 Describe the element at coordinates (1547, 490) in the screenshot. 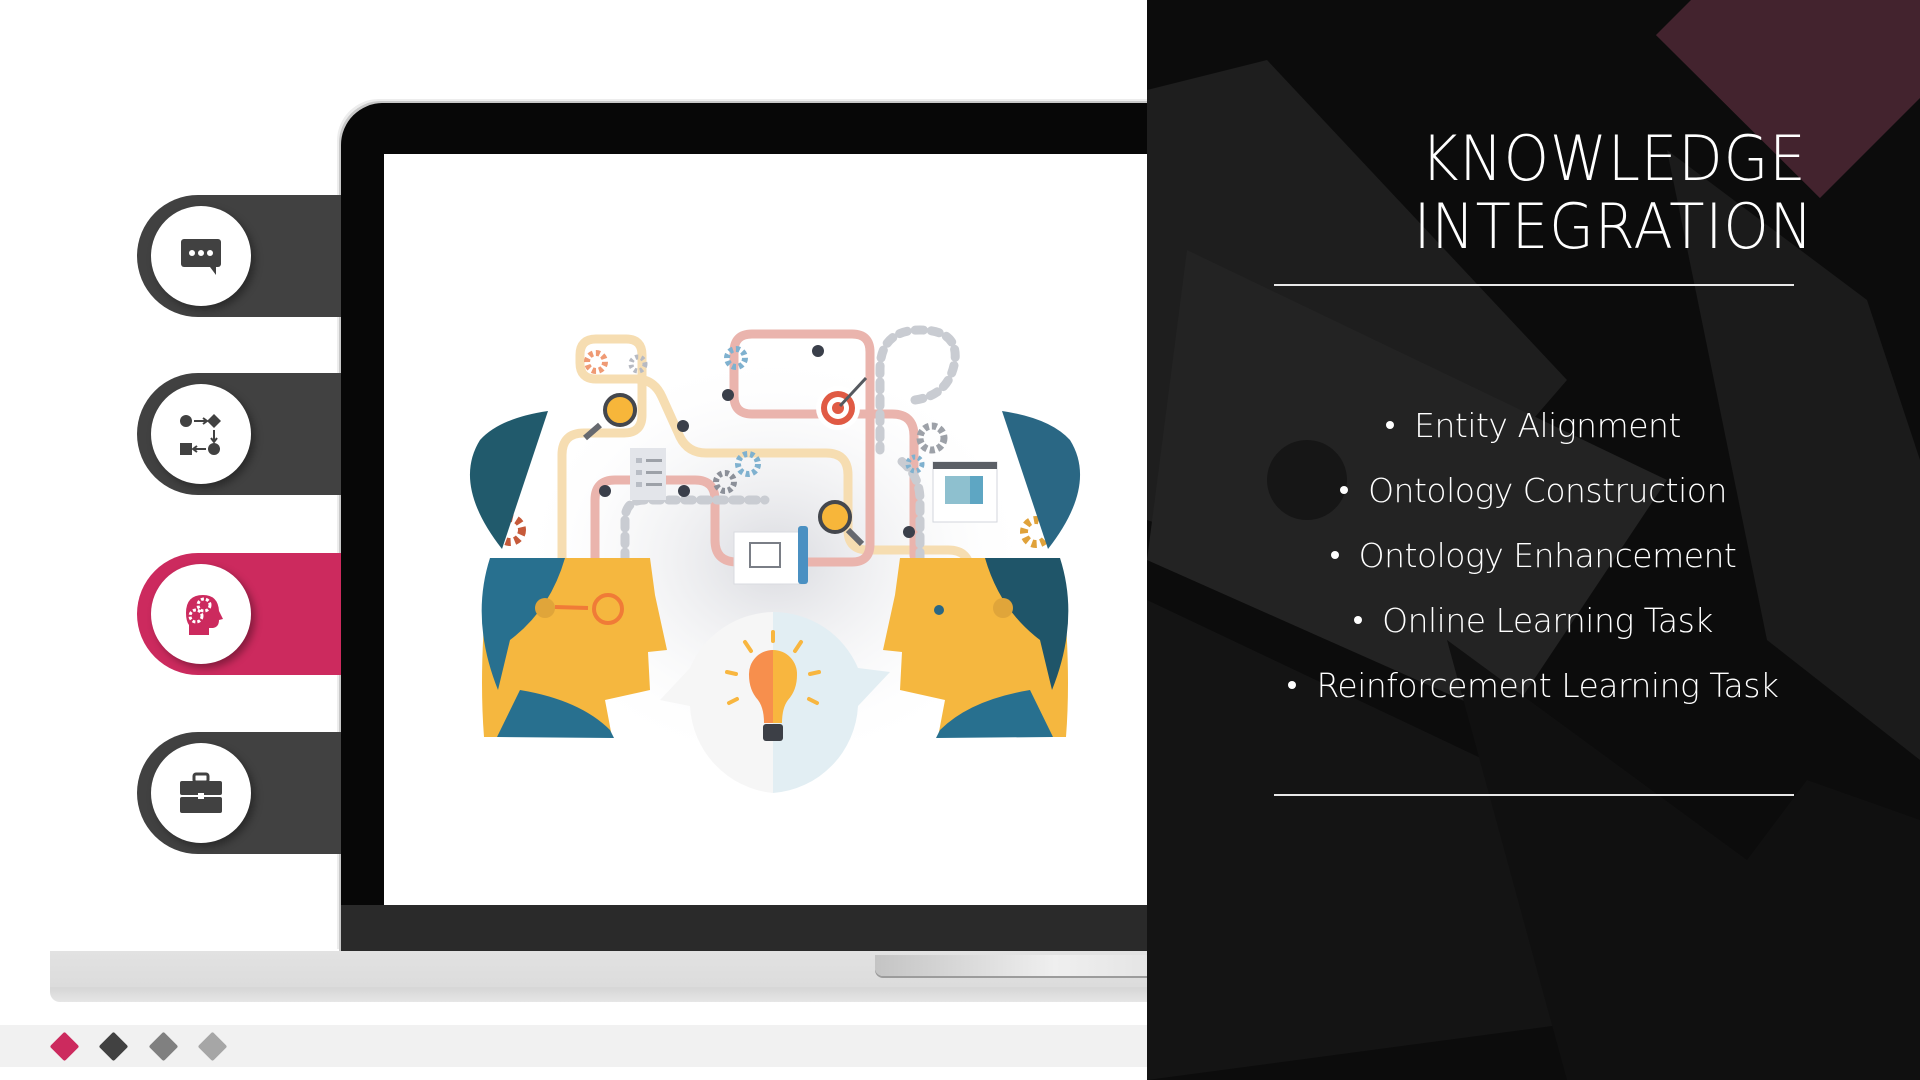

I see `bullet-text: Ontology Construction` at that location.